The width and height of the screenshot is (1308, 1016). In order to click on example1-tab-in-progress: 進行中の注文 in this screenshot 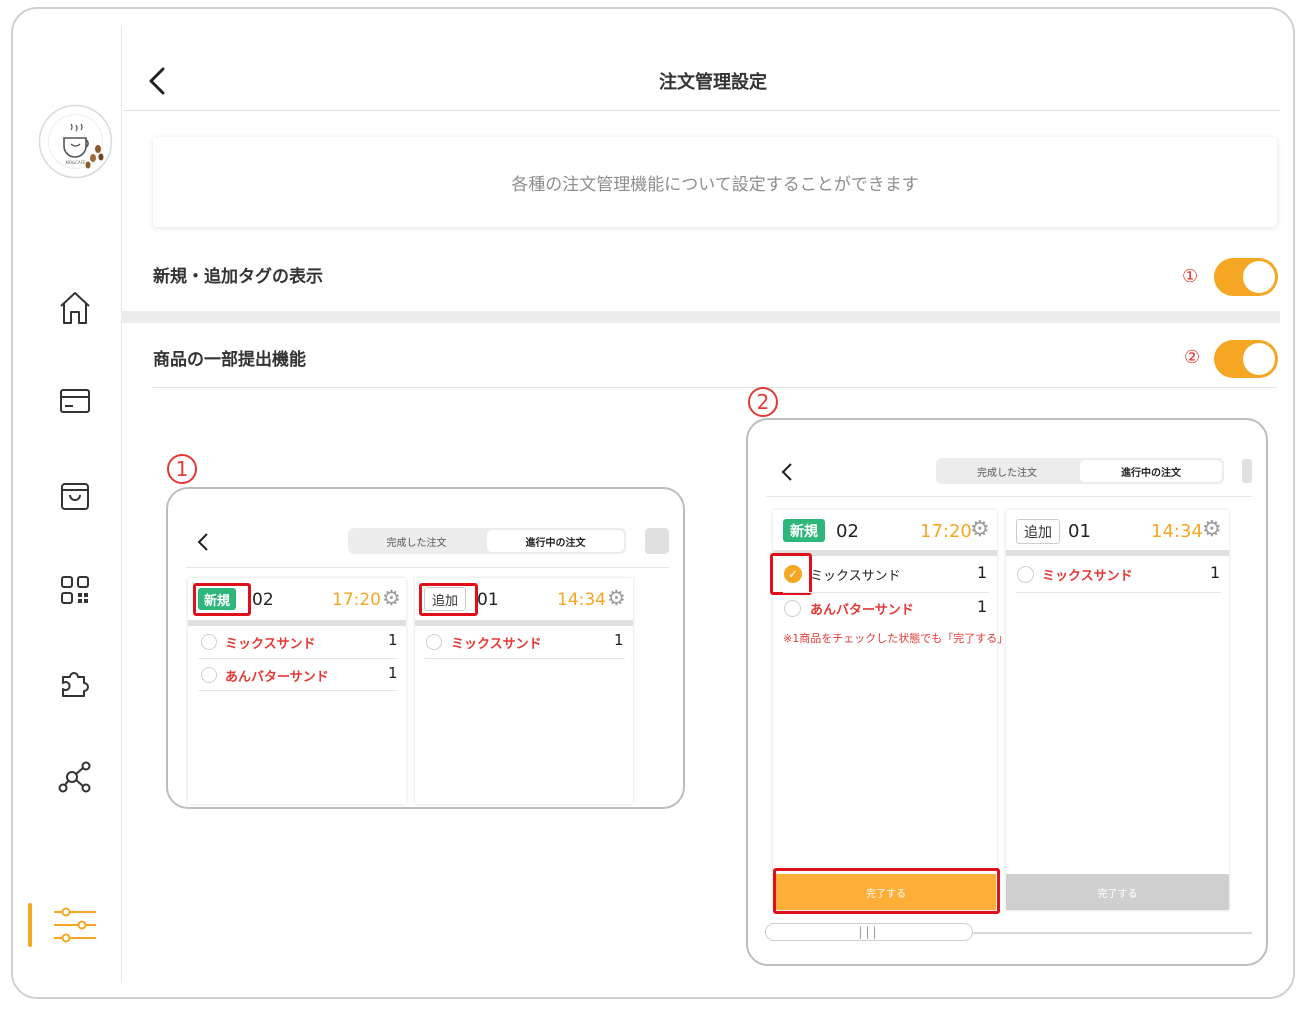, I will do `click(555, 541)`.